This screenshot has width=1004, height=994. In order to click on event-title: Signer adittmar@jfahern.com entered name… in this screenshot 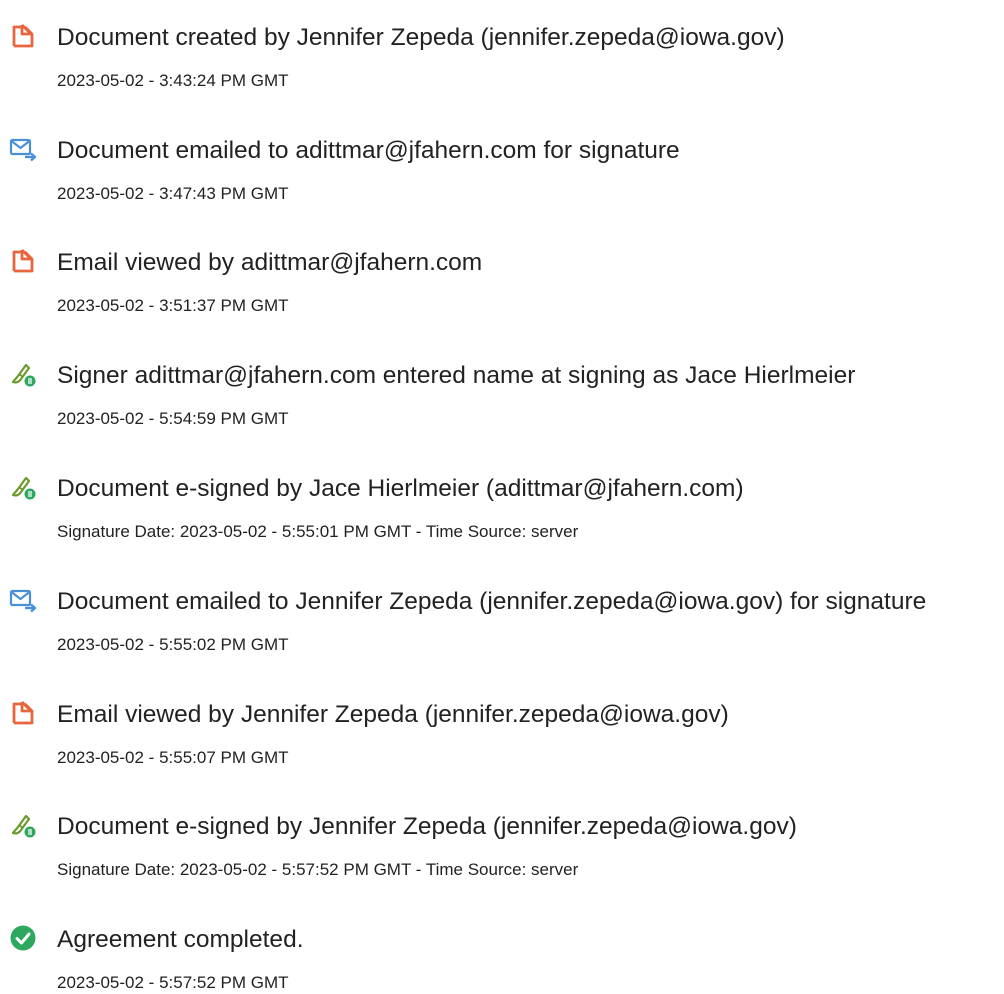, I will do `click(456, 375)`.